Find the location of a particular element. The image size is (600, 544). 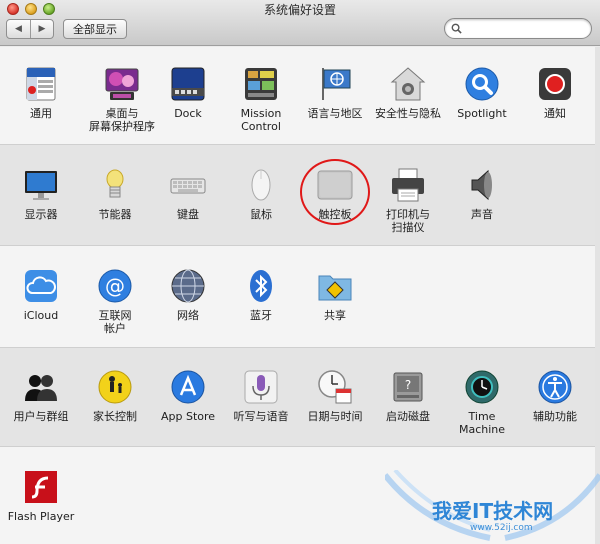

pref-language-region: 语言与地区 is located at coordinates (335, 93).